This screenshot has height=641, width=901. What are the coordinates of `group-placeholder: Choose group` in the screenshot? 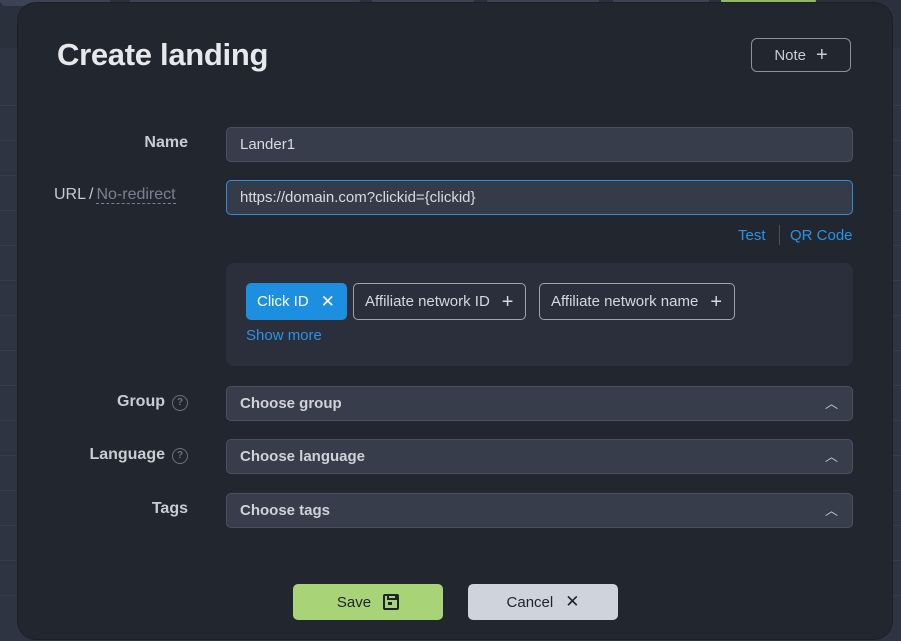 It's located at (291, 403).